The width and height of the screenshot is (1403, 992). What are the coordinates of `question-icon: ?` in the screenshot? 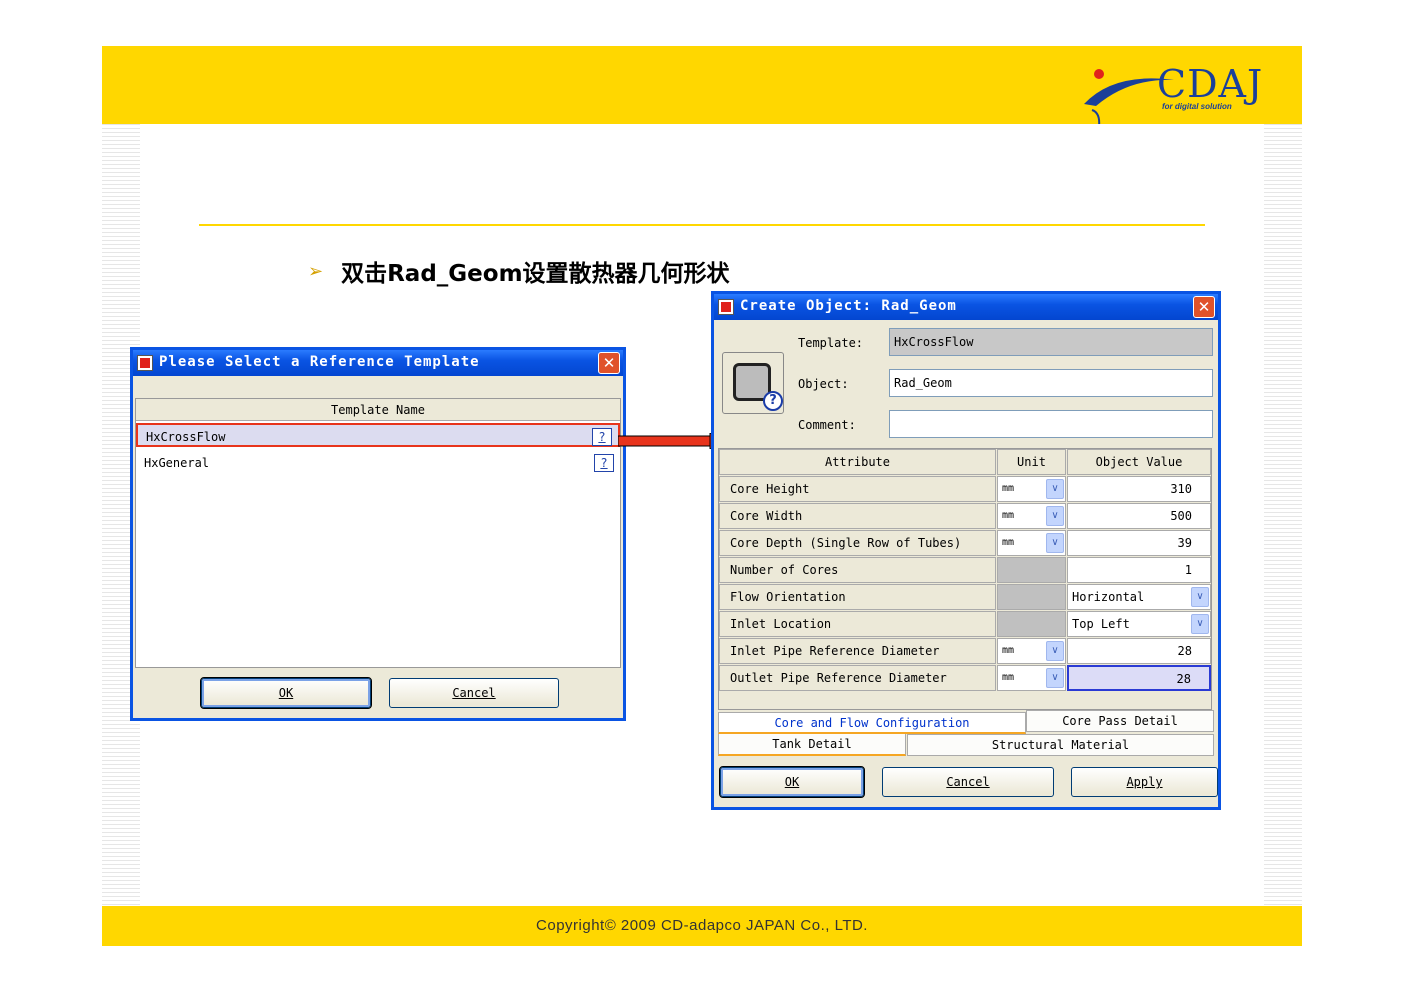 It's located at (773, 401).